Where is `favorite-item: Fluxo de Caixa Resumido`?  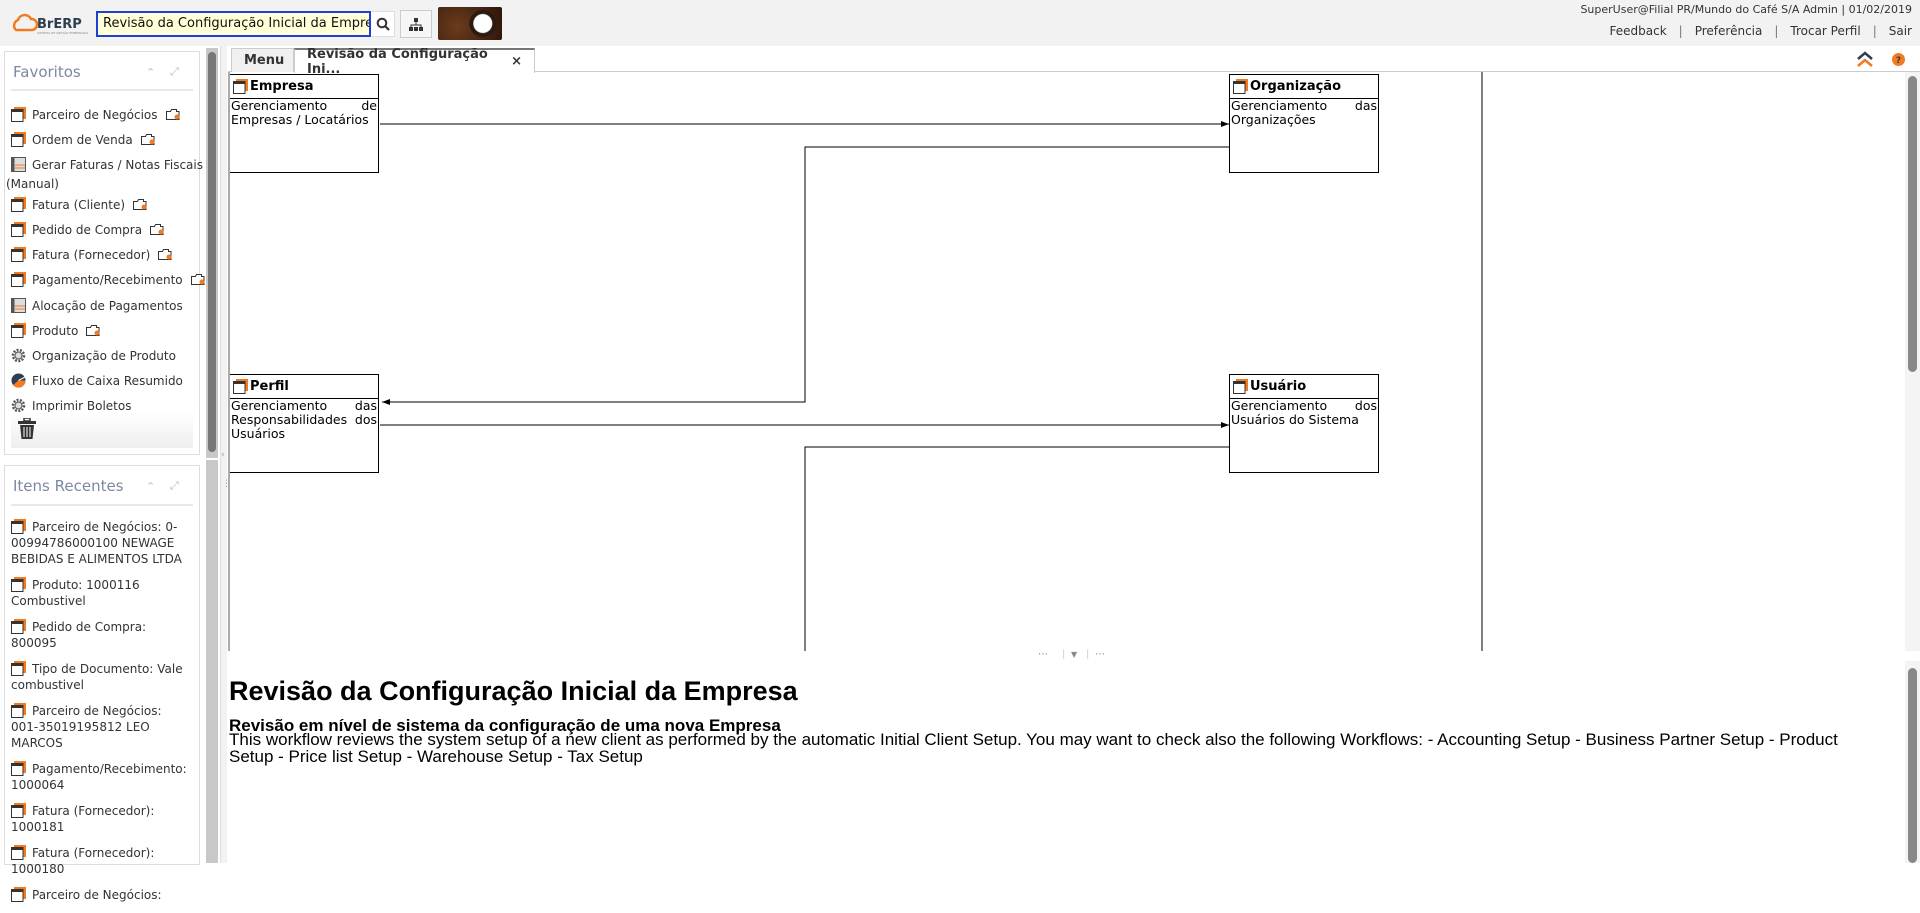 favorite-item: Fluxo de Caixa Resumido is located at coordinates (97, 380).